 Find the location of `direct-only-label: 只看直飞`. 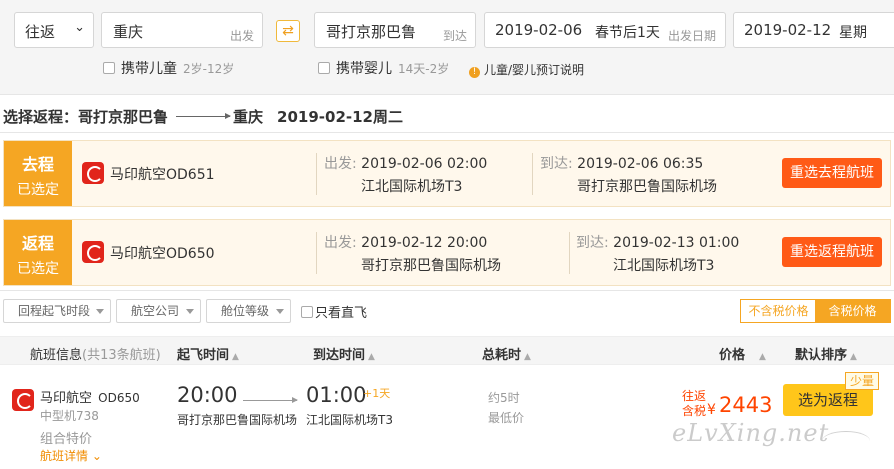

direct-only-label: 只看直飞 is located at coordinates (341, 313).